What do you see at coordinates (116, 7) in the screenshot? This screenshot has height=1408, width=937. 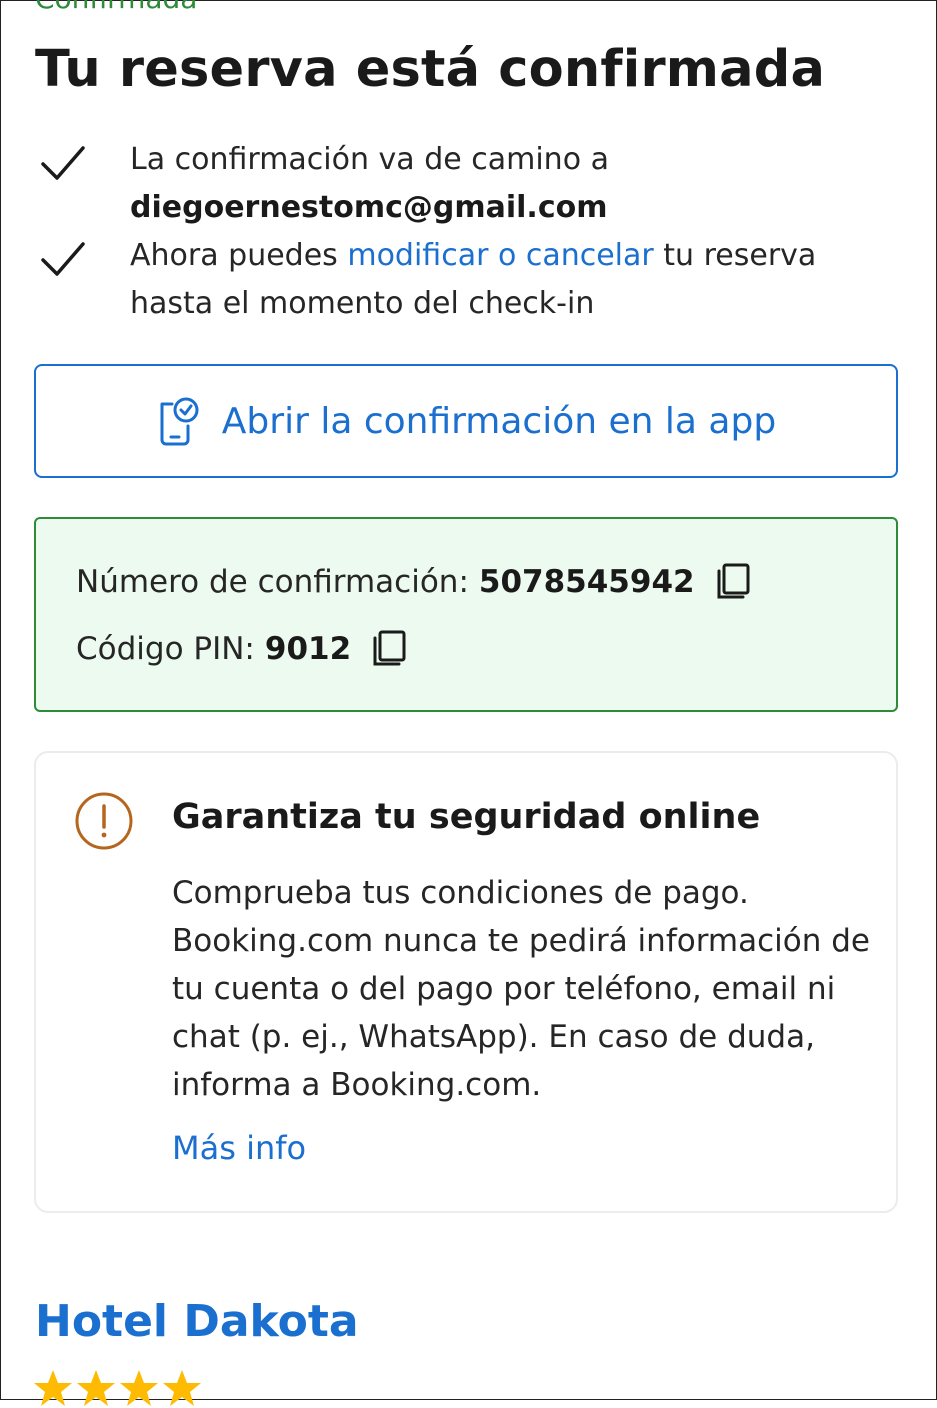 I see `status-label: Confirmada` at bounding box center [116, 7].